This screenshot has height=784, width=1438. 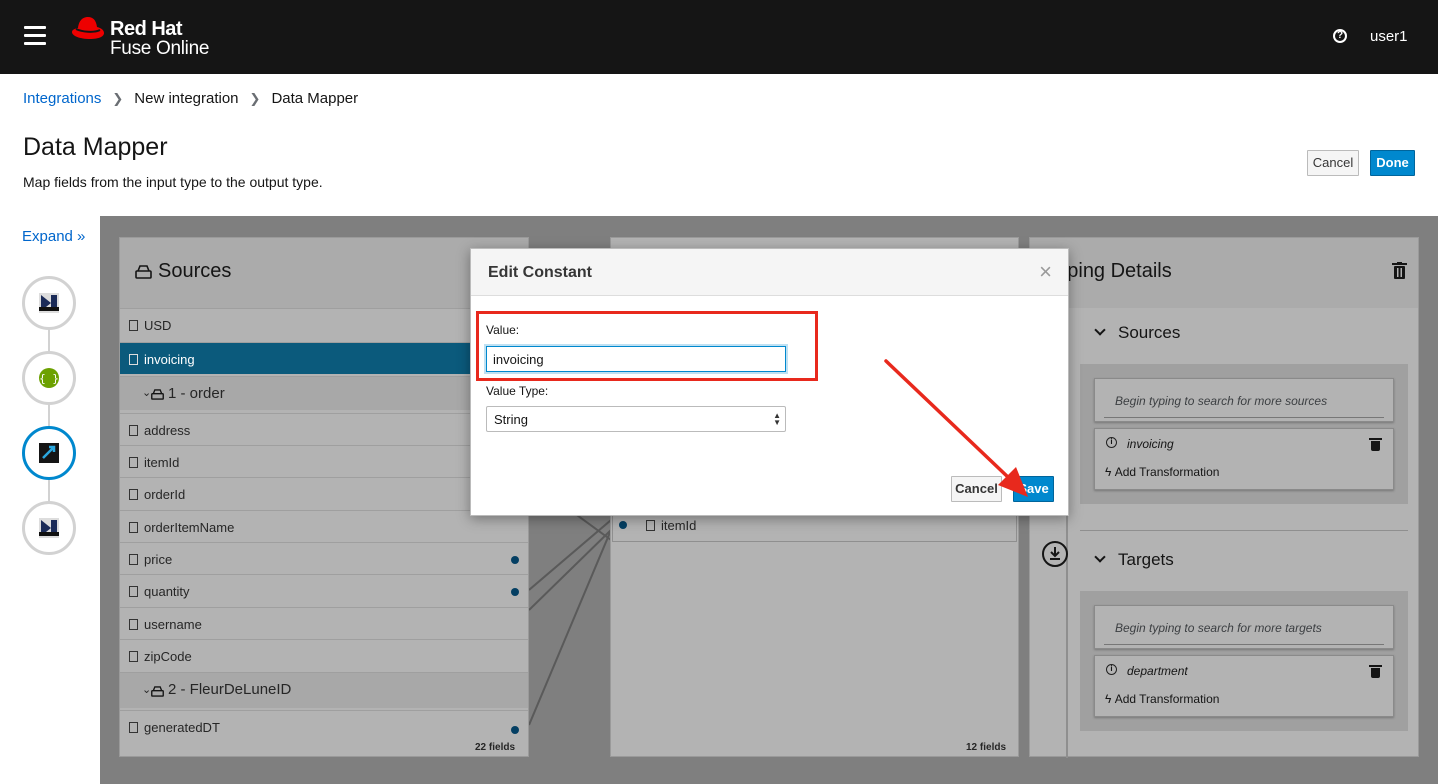 I want to click on target-field-name: department, so click(x=1157, y=671).